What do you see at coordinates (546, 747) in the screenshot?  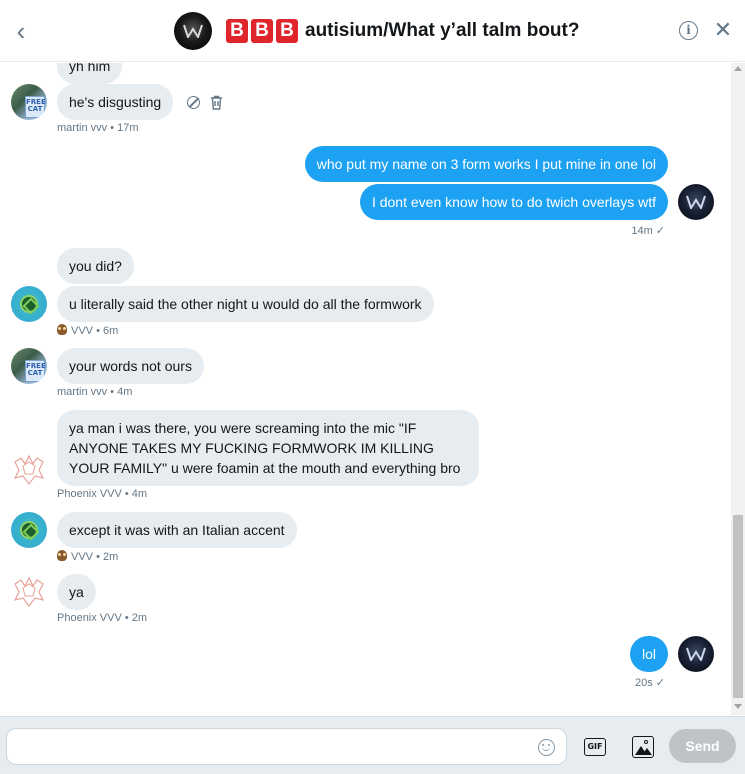 I see `emoji-icon` at bounding box center [546, 747].